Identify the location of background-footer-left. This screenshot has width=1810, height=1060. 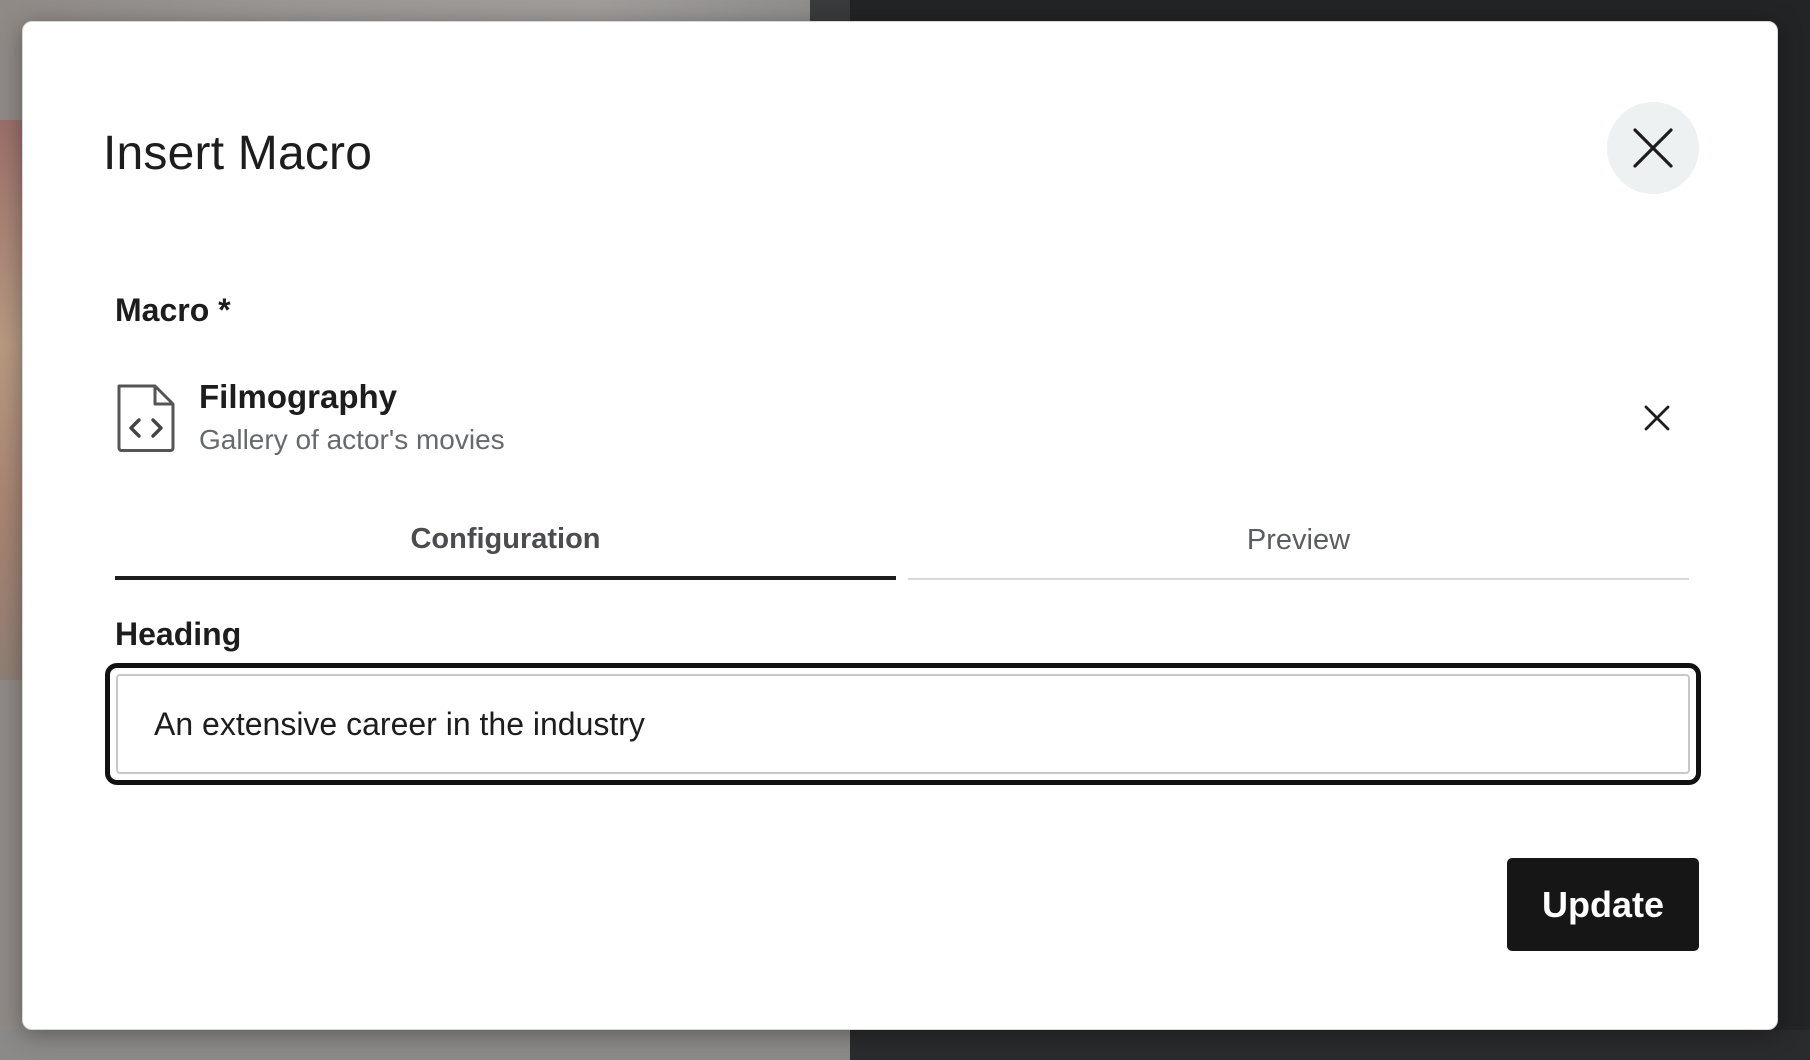
(425, 1045).